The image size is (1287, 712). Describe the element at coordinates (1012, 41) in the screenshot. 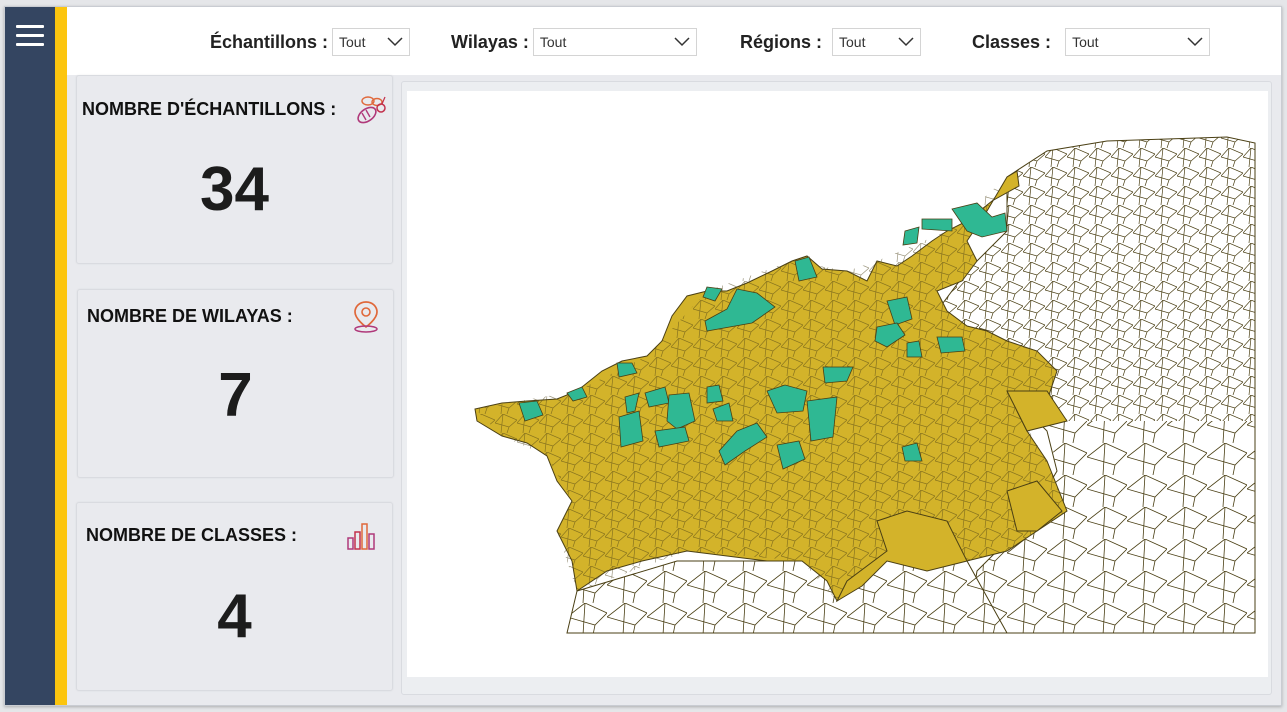

I see `filter-label: Classes :` at that location.